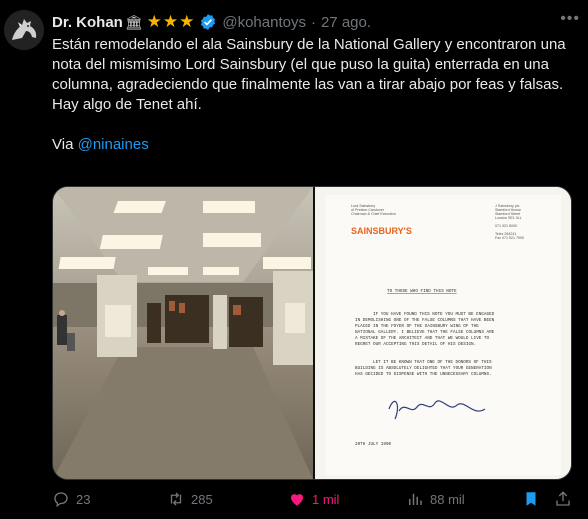 This screenshot has height=519, width=588. What do you see at coordinates (415, 499) in the screenshot?
I see `views-icon` at bounding box center [415, 499].